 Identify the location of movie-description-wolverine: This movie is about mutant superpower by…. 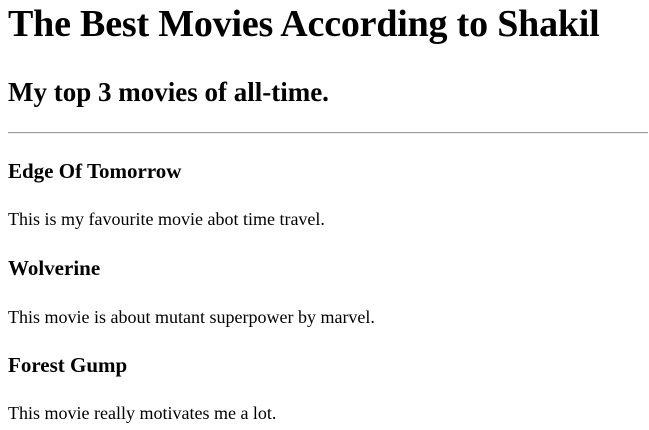
(191, 317).